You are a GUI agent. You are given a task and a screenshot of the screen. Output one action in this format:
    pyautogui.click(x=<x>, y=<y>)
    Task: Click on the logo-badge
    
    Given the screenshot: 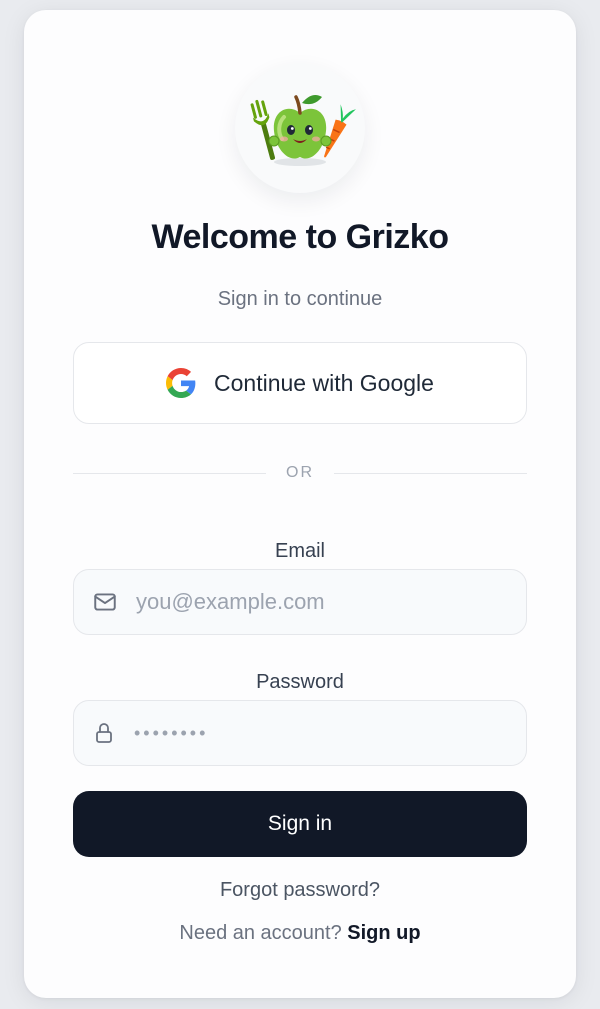 What is the action you would take?
    pyautogui.click(x=300, y=128)
    